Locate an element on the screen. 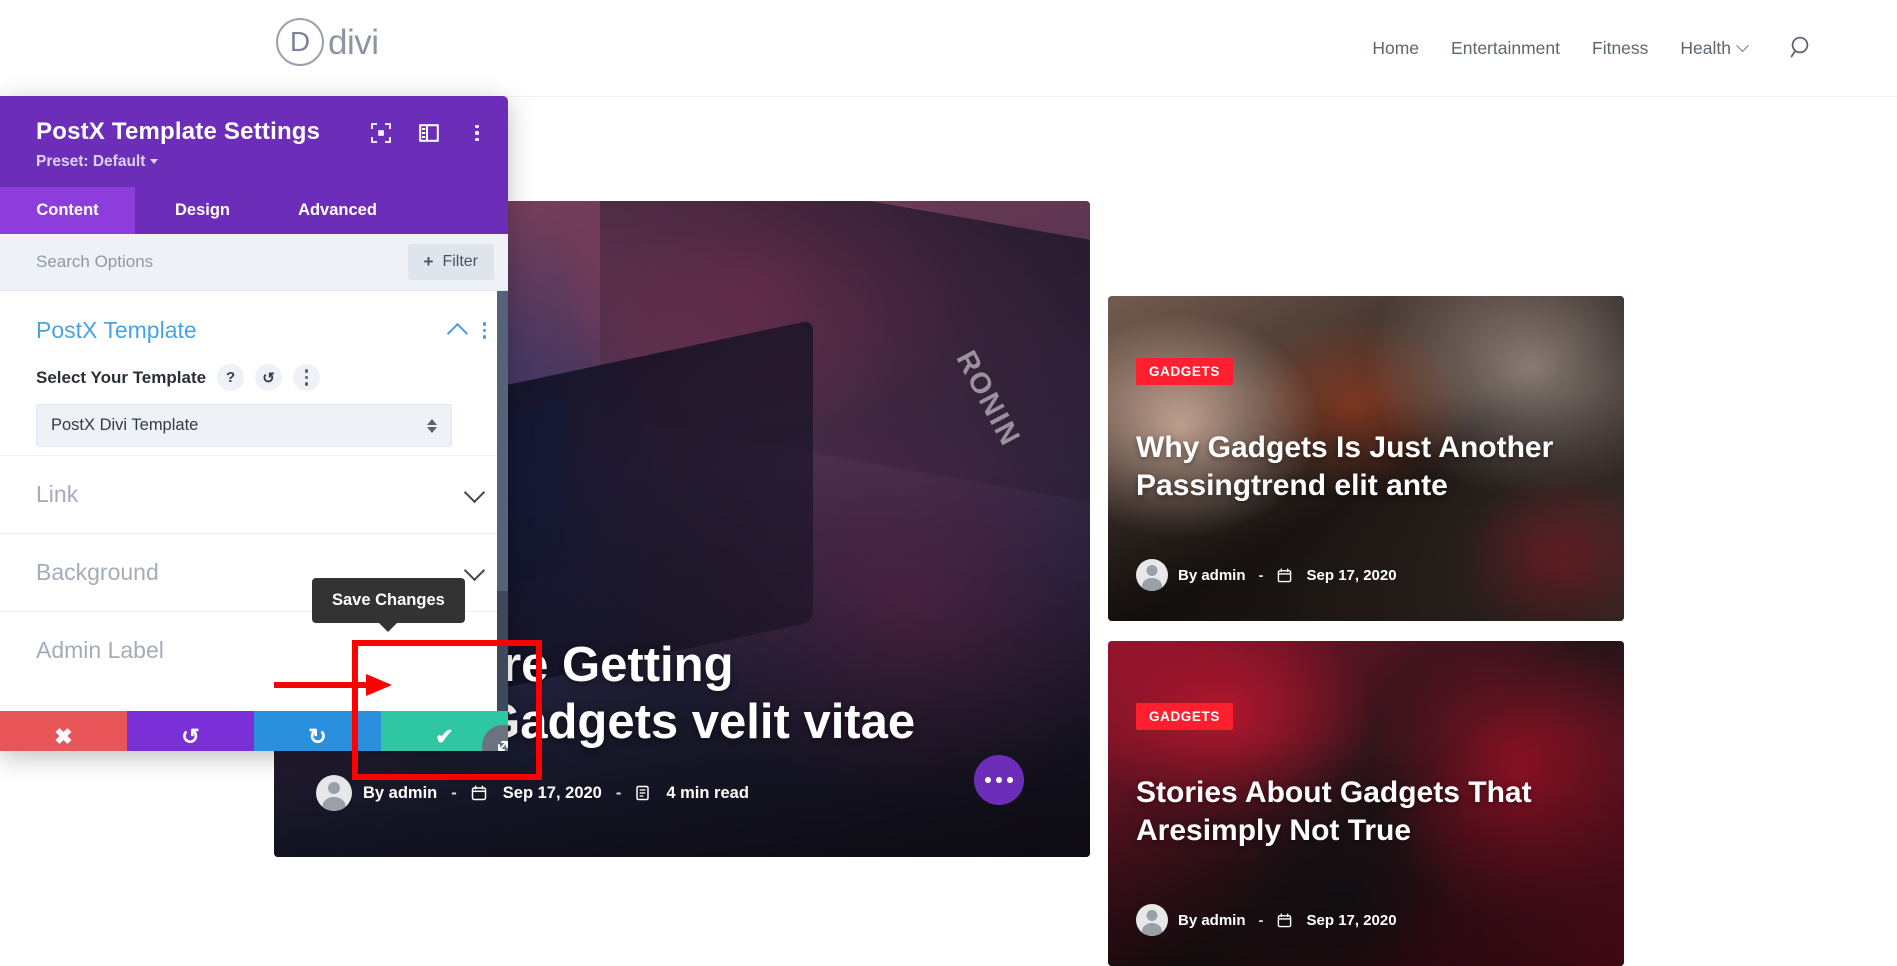  field-label: Select Your Template is located at coordinates (121, 377).